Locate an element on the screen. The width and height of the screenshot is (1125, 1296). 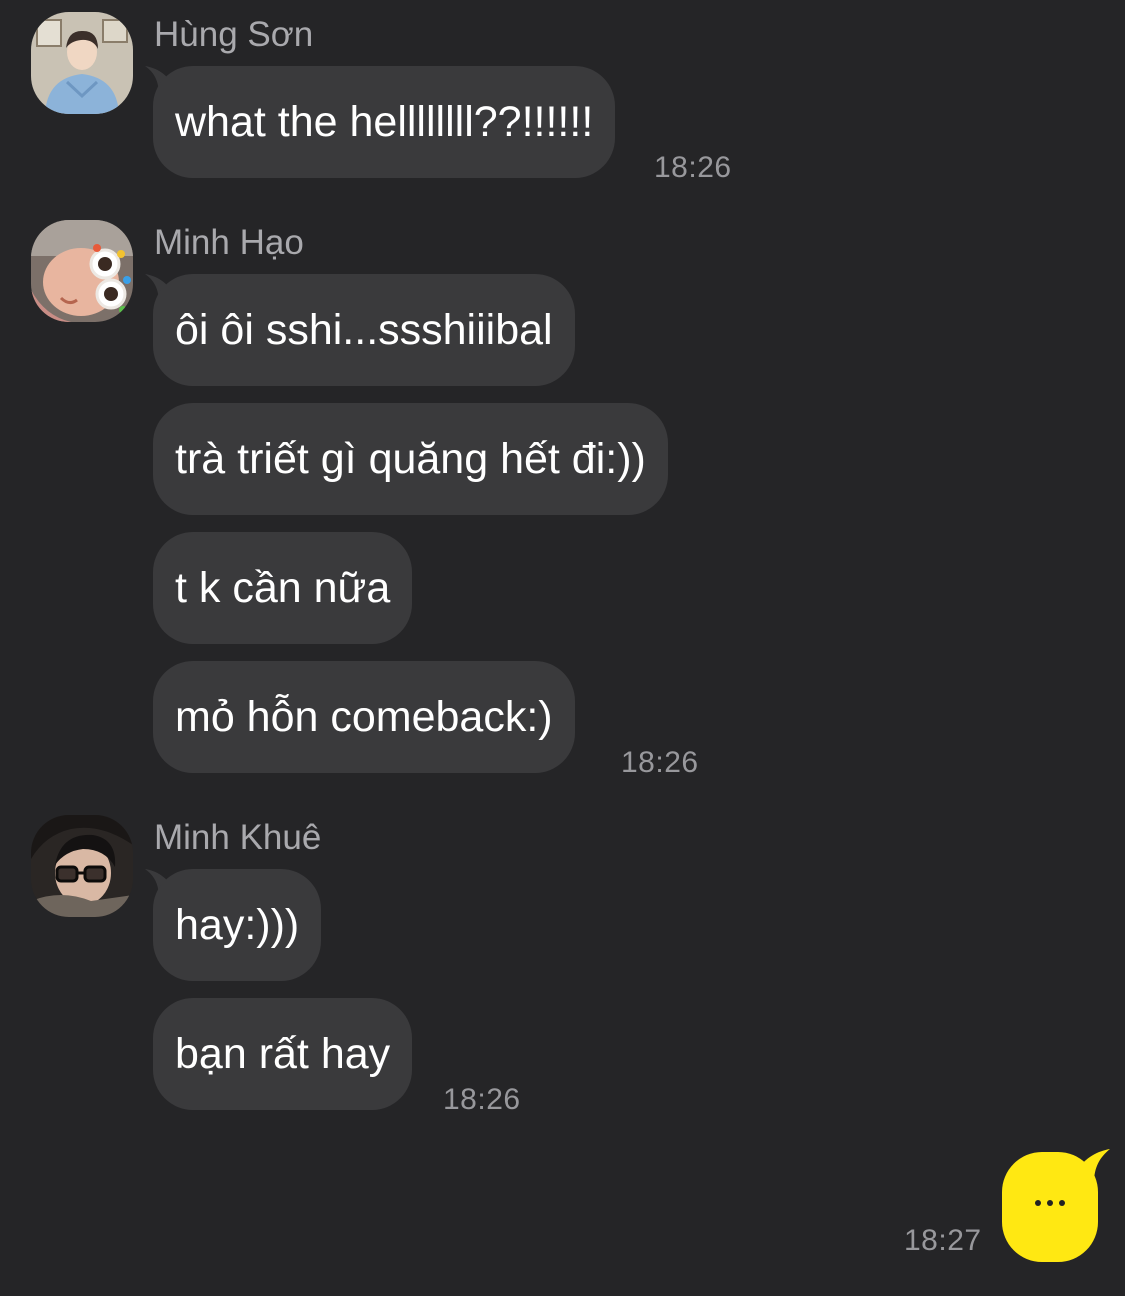
sender-name: Minh Hạo is located at coordinates (229, 242).